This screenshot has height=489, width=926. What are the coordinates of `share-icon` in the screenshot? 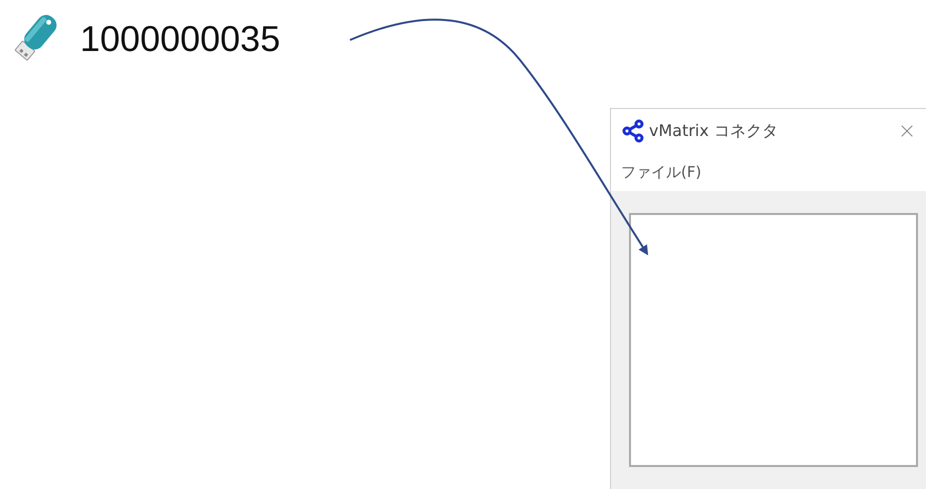 It's located at (633, 131).